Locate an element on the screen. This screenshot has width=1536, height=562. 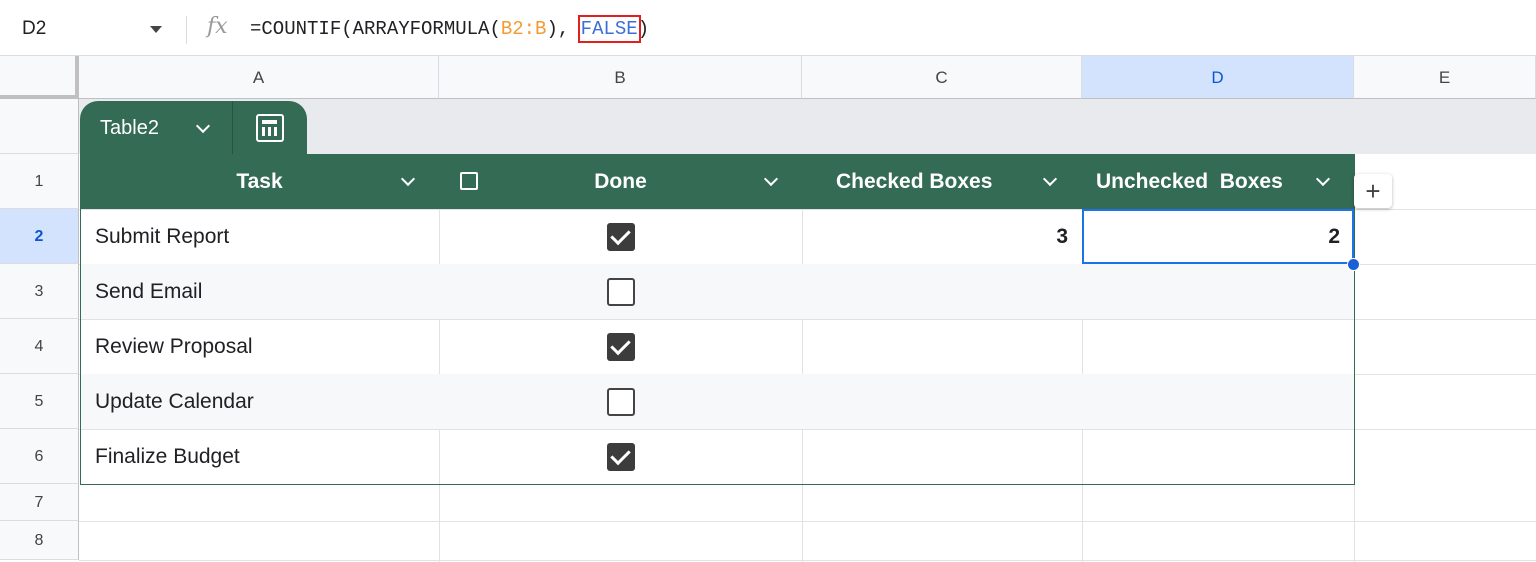
unchecked-count-cell-selected: 2 is located at coordinates (1218, 236).